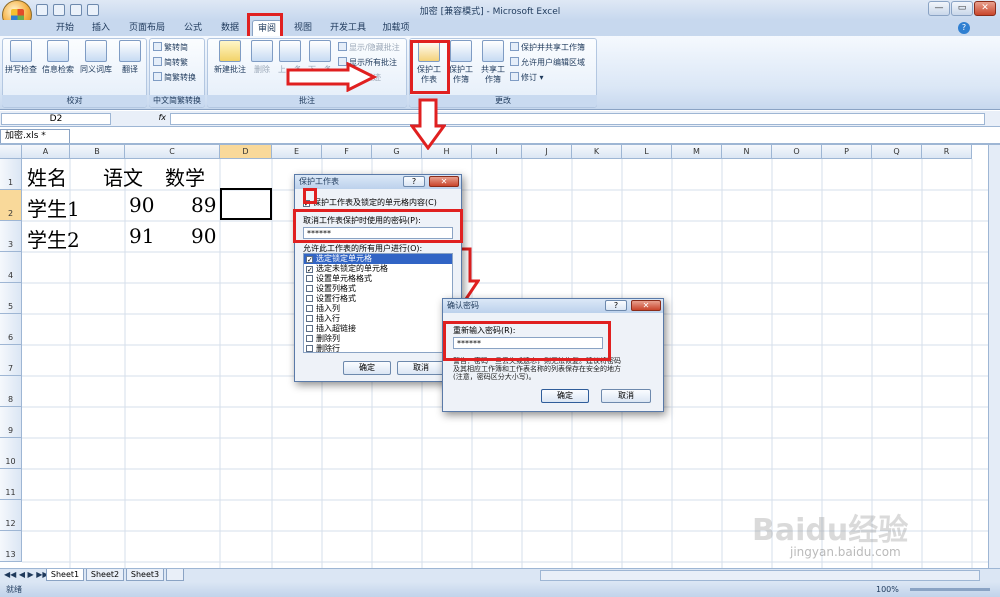 Image resolution: width=1000 pixels, height=597 pixels. I want to click on zoom-slider, so click(950, 589).